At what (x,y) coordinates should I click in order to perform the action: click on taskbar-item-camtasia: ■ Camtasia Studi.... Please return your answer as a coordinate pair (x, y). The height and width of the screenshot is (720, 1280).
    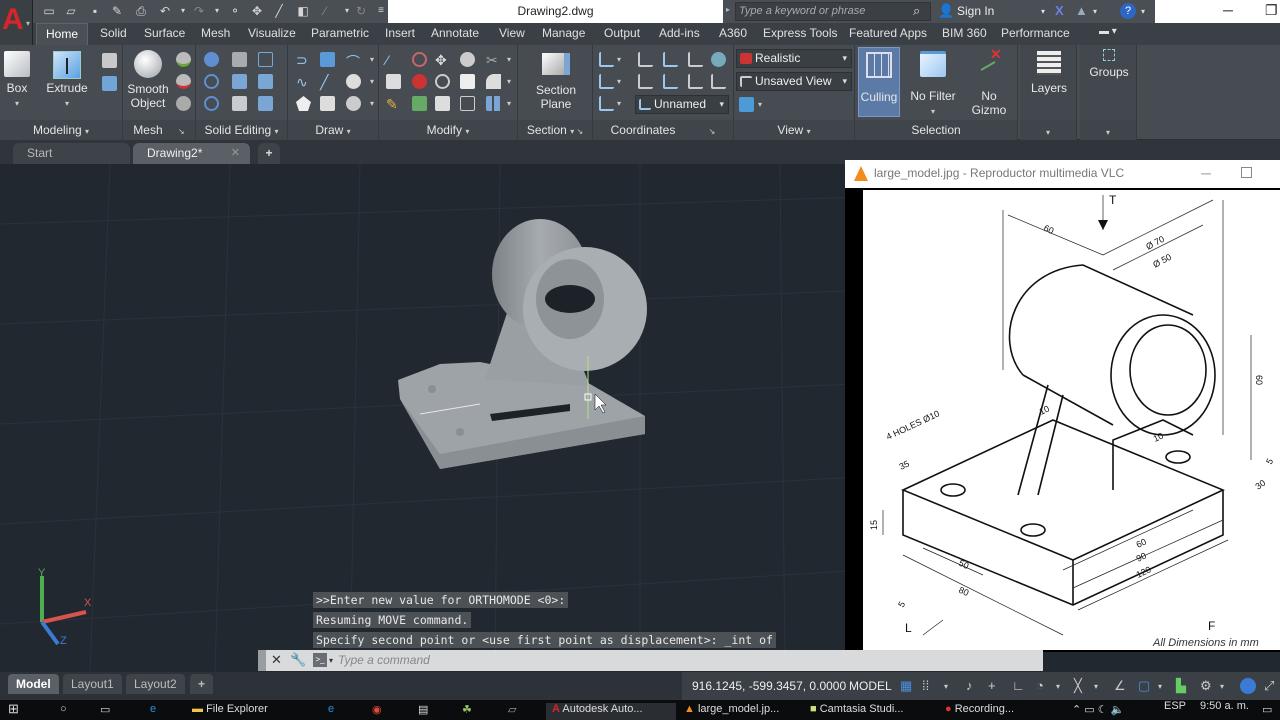
    Looking at the image, I should click on (856, 709).